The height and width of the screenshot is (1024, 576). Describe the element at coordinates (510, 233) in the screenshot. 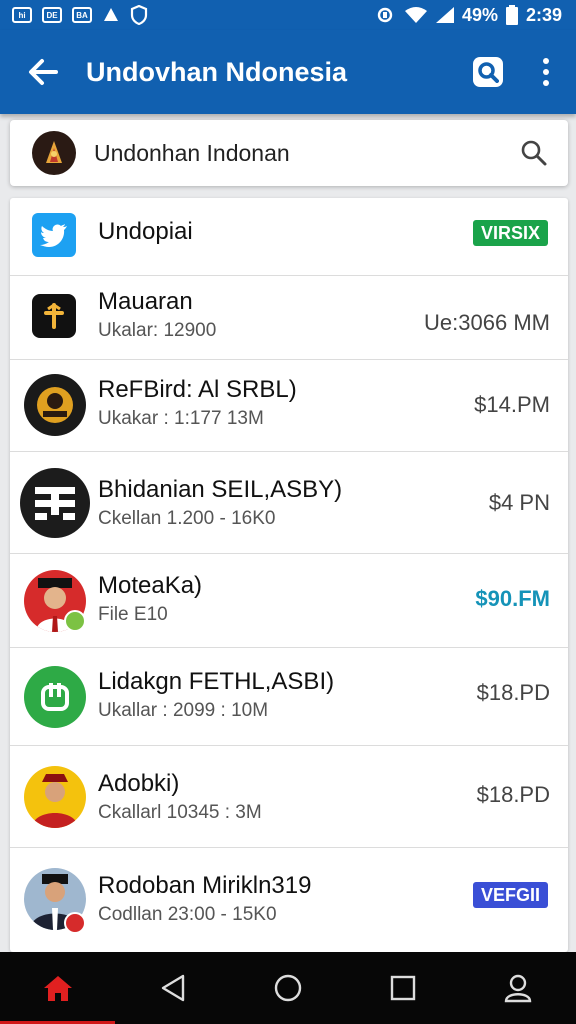

I see `version-badge: VIRSIX` at that location.